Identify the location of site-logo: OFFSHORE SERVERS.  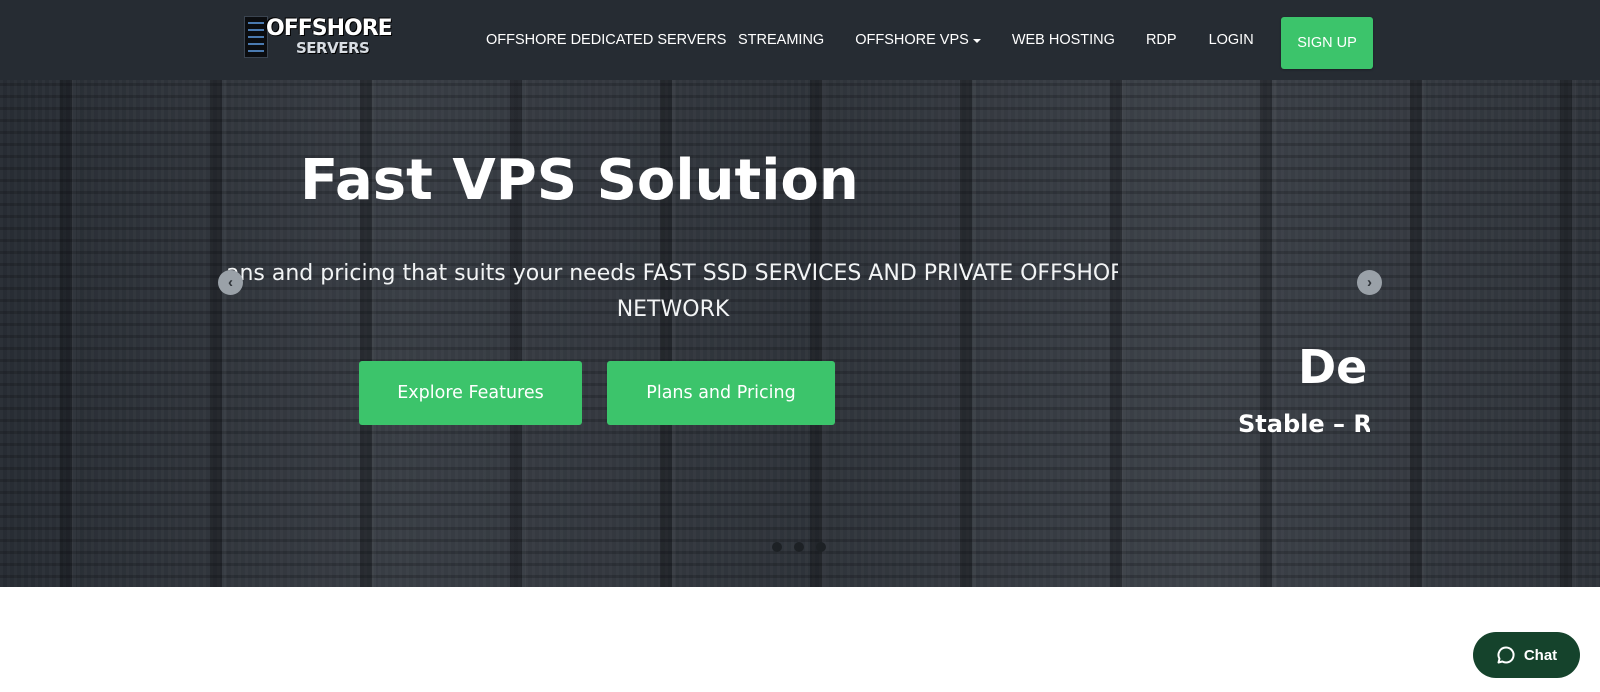
(329, 38).